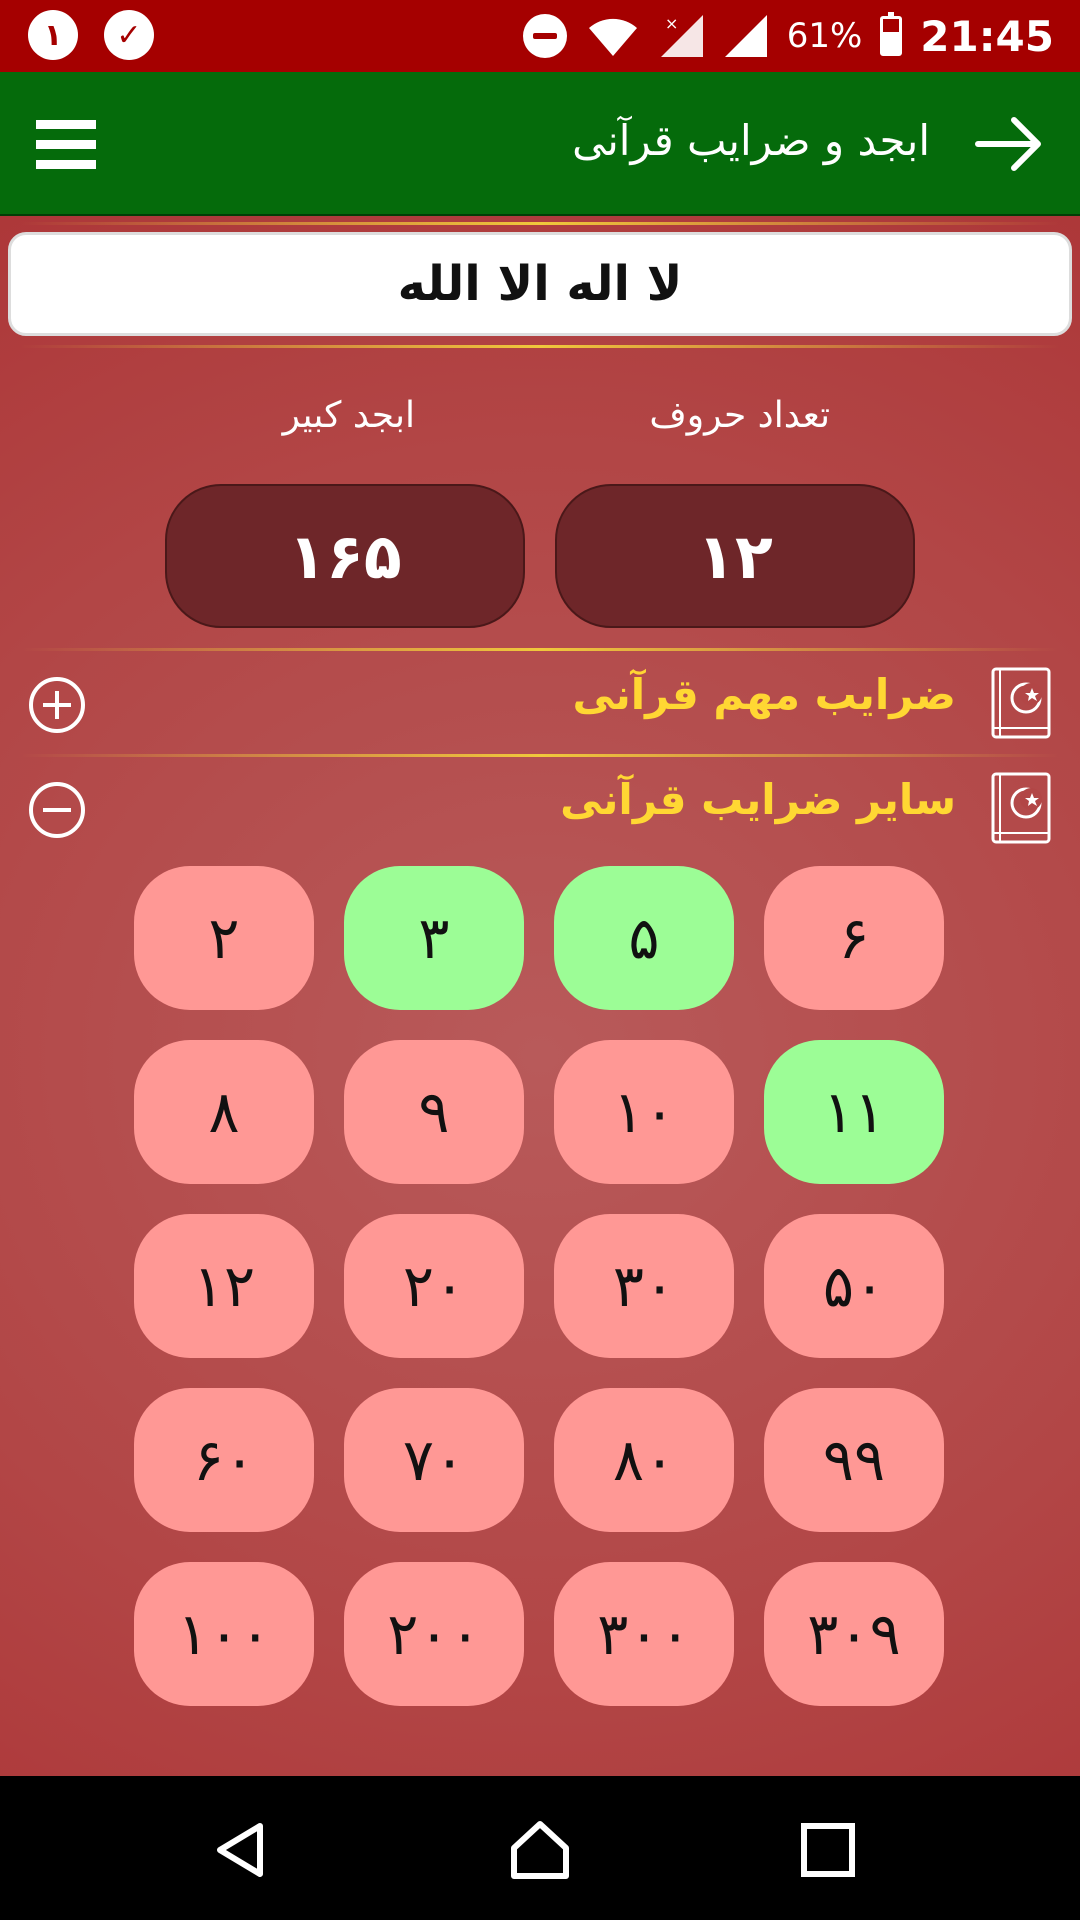 Image resolution: width=1080 pixels, height=1920 pixels. I want to click on coefficient-tile: ٩٩, so click(854, 1460).